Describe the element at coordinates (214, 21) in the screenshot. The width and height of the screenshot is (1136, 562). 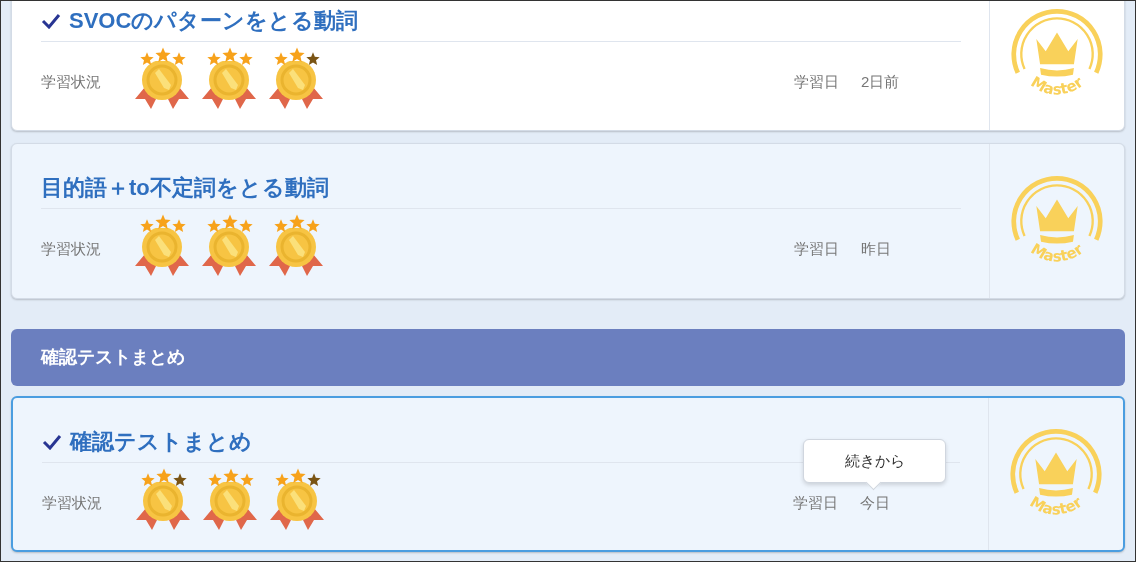
I see `lesson-title: SVOCのパターンをとる動詞` at that location.